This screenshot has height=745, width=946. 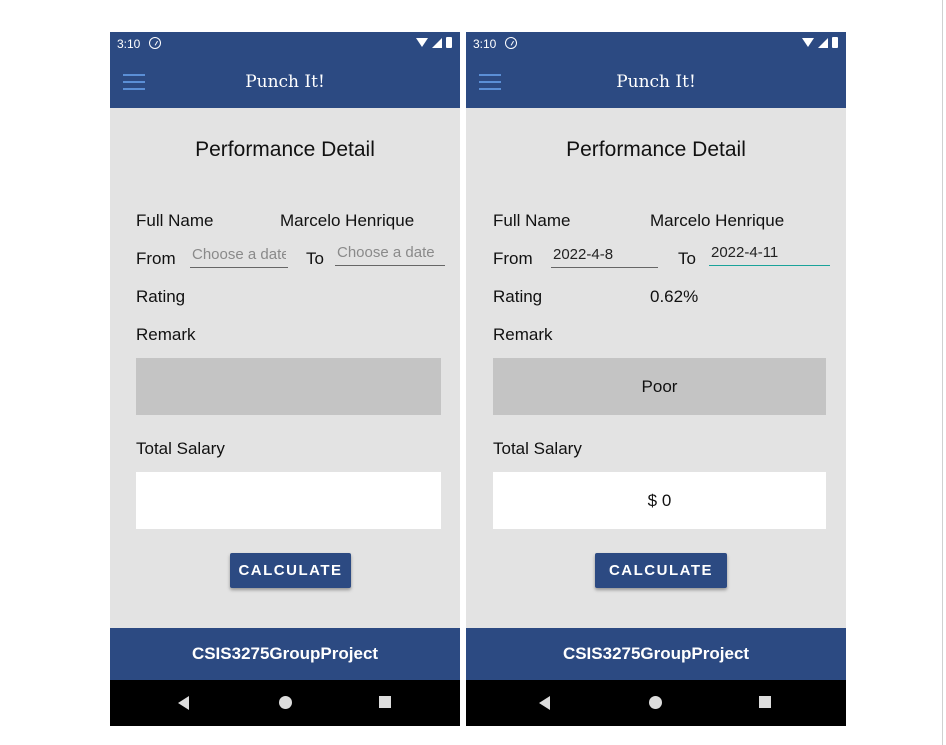 What do you see at coordinates (674, 296) in the screenshot?
I see `rating-value: 0.62%` at bounding box center [674, 296].